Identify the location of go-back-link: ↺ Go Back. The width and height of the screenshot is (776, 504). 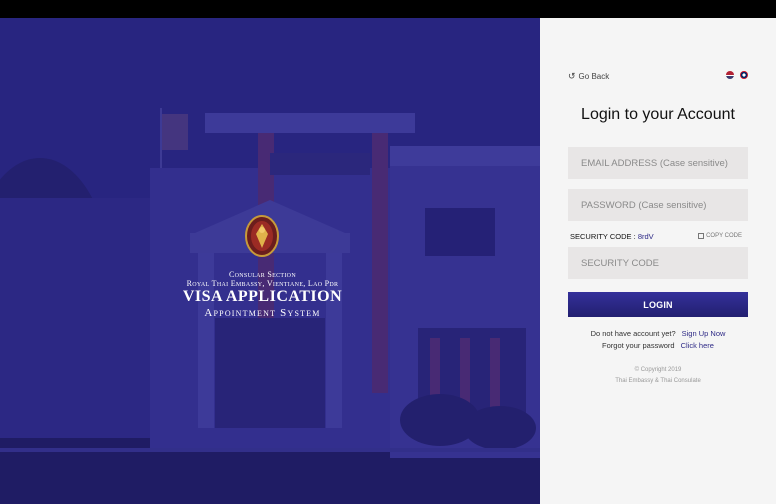
(588, 76).